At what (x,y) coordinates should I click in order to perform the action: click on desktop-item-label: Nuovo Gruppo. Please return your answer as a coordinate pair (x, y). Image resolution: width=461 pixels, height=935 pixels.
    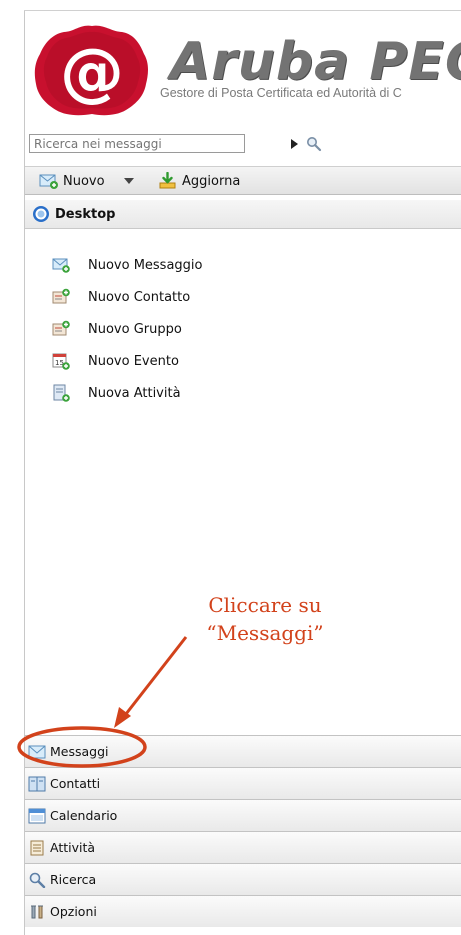
    Looking at the image, I should click on (135, 329).